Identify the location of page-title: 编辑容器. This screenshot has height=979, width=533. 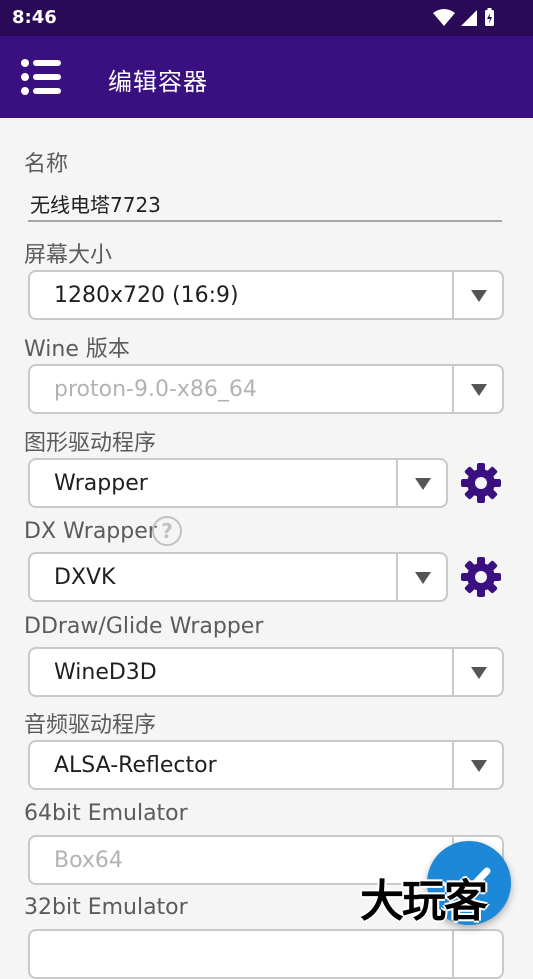
(158, 82).